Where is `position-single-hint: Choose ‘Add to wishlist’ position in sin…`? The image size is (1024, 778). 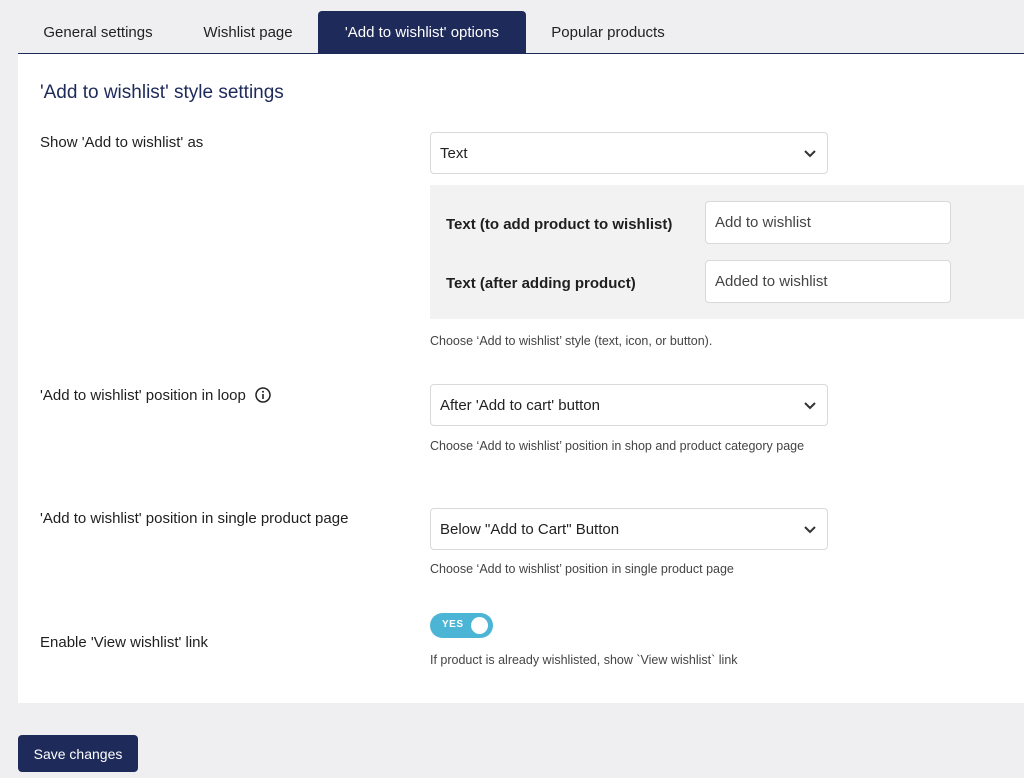
position-single-hint: Choose ‘Add to wishlist’ position in sin… is located at coordinates (582, 569).